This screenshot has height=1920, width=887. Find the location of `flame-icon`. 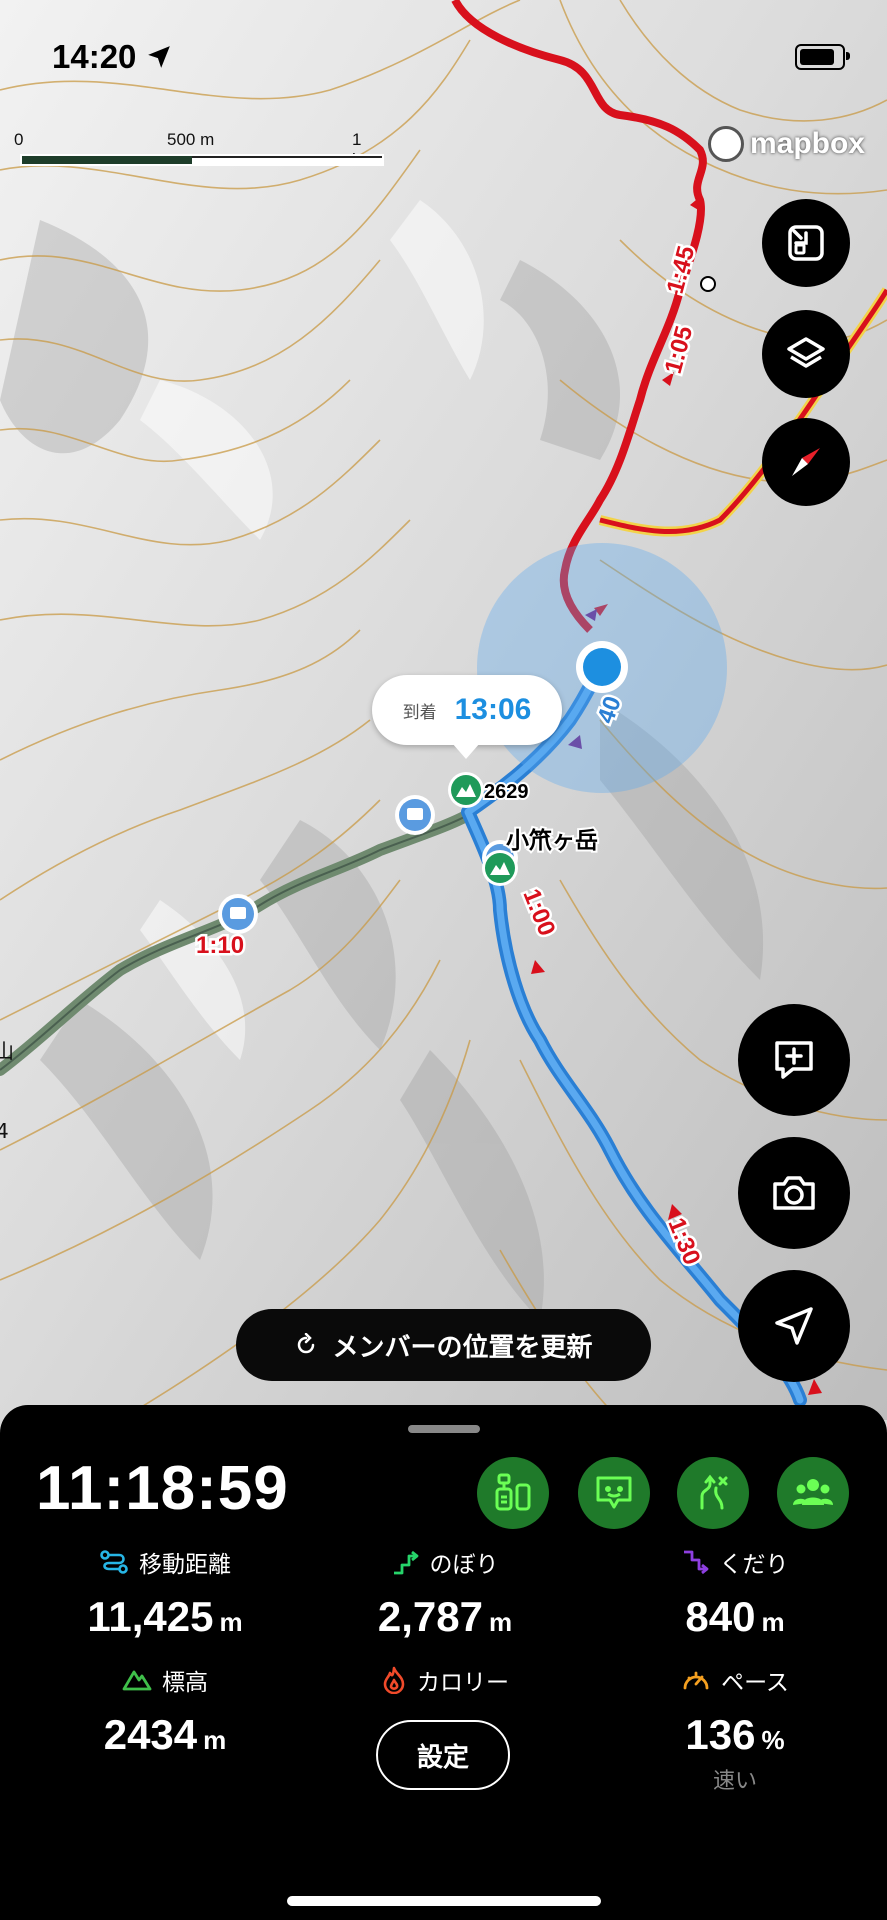

flame-icon is located at coordinates (394, 1680).